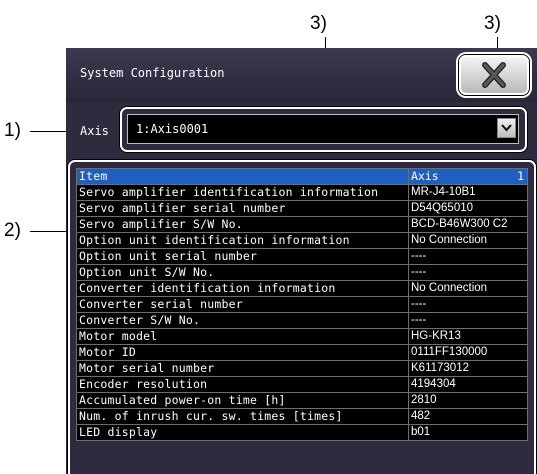 This screenshot has width=537, height=474. What do you see at coordinates (12, 230) in the screenshot?
I see `callout-table: 2)` at bounding box center [12, 230].